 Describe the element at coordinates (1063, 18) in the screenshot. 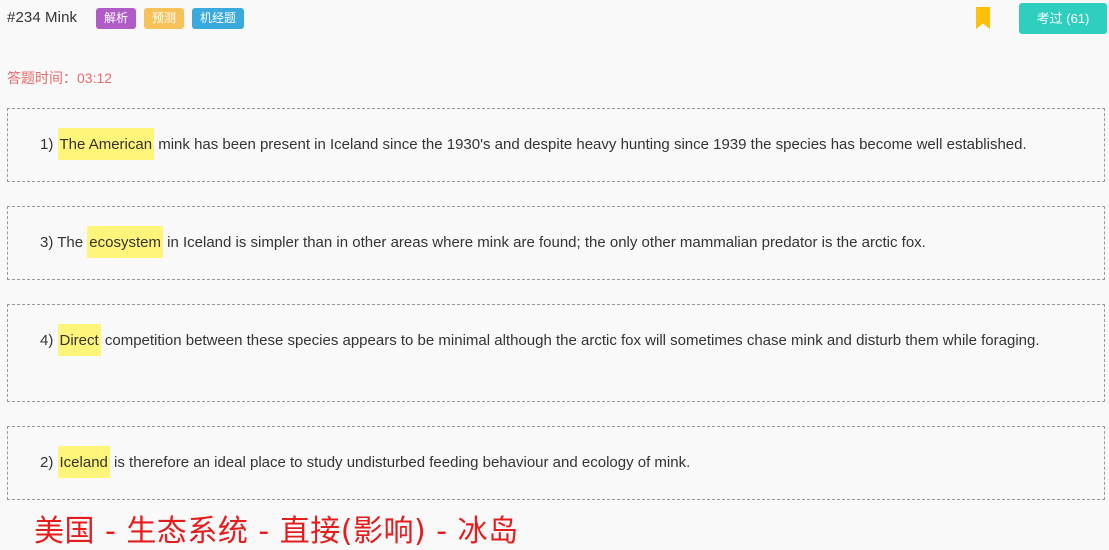

I see `exam-count-button: 考过 (61)` at that location.